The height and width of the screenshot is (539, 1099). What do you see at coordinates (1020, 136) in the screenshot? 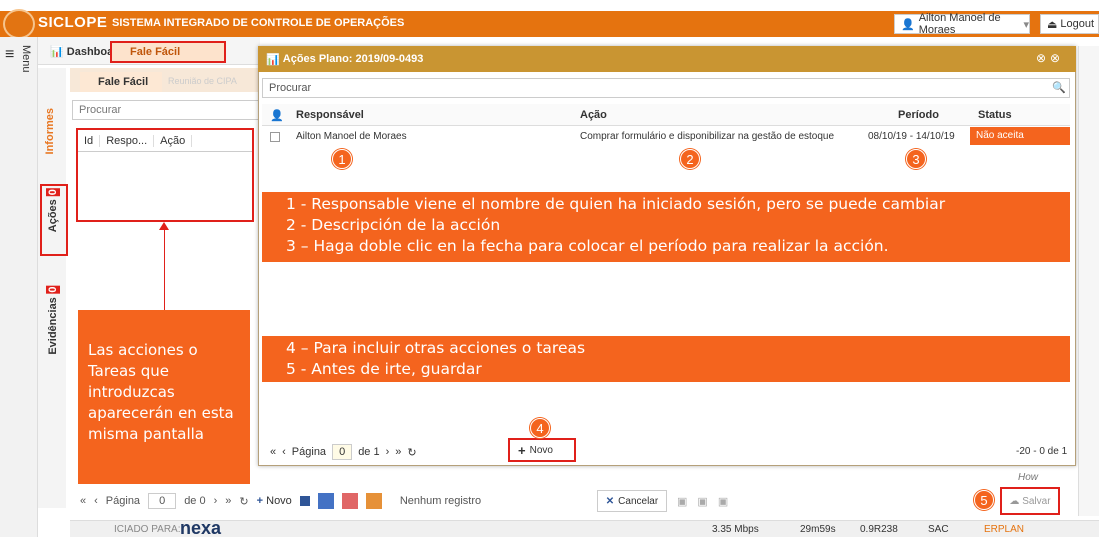
I see `row-status: Não aceita` at bounding box center [1020, 136].